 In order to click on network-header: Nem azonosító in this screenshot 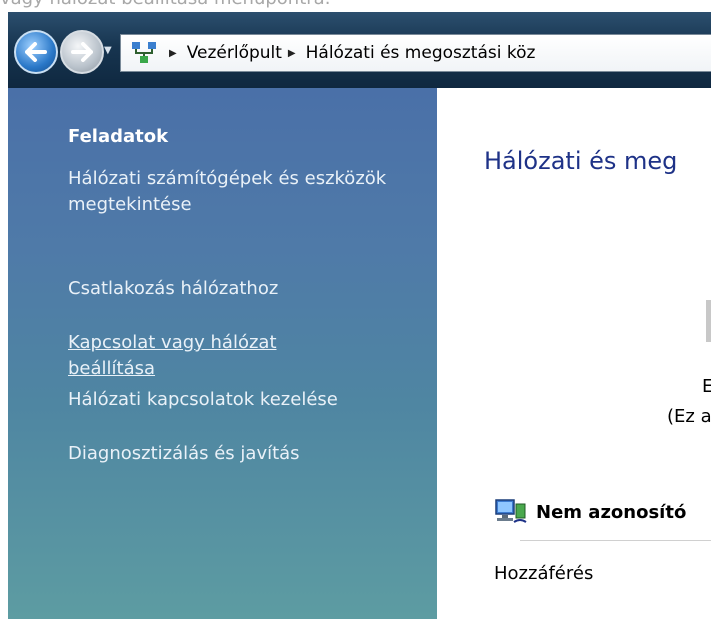, I will do `click(590, 512)`.